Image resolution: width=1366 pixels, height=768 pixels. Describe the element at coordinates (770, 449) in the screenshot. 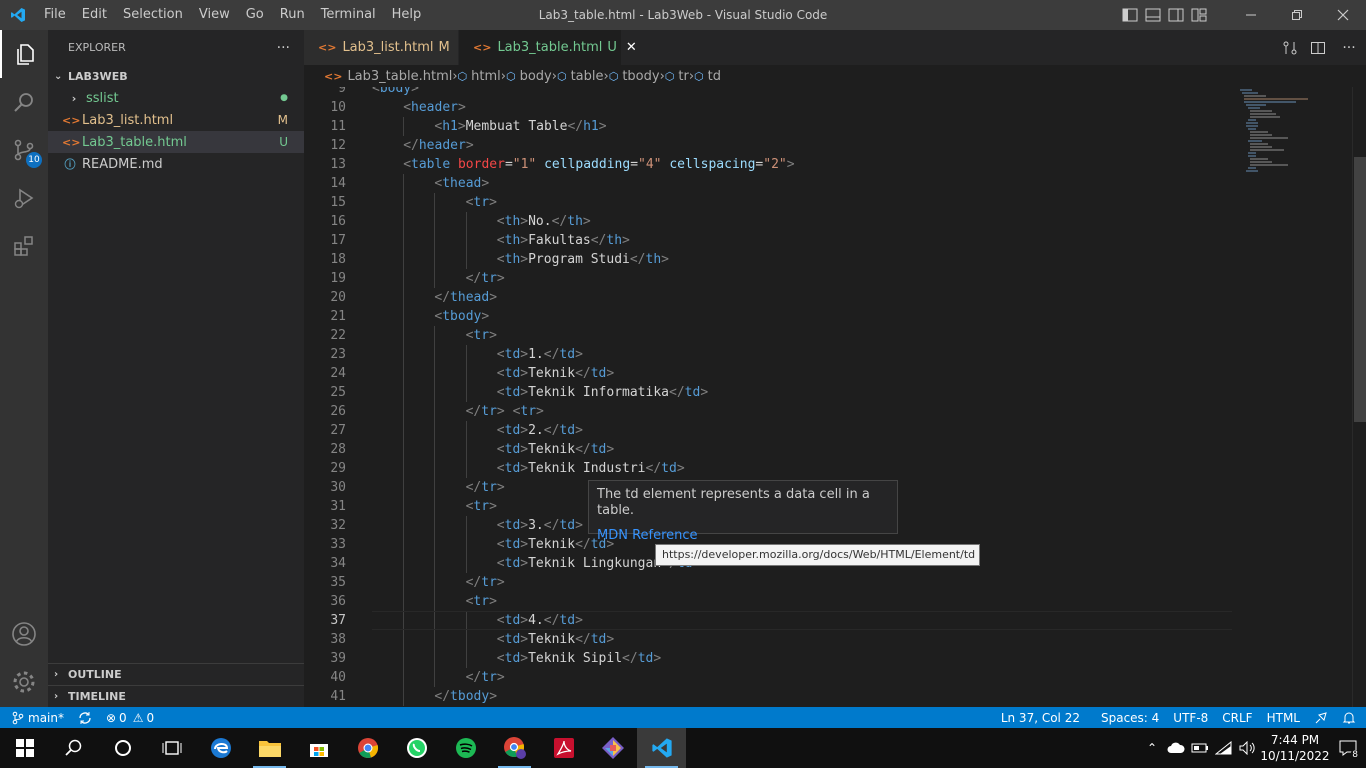

I see `code-line: 28 <td>Teknik</td>` at that location.